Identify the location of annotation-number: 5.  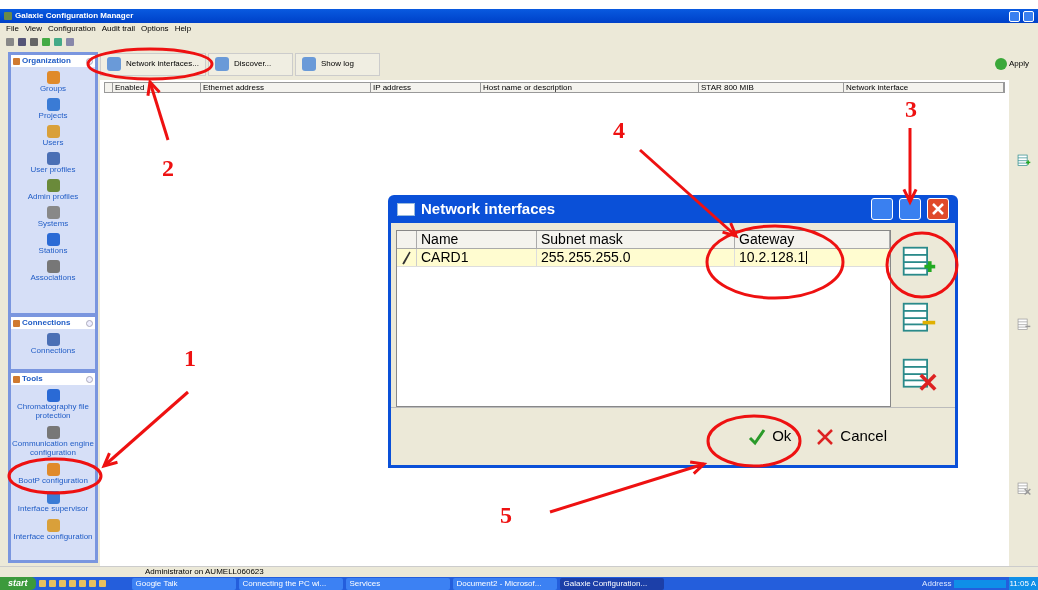
(506, 515).